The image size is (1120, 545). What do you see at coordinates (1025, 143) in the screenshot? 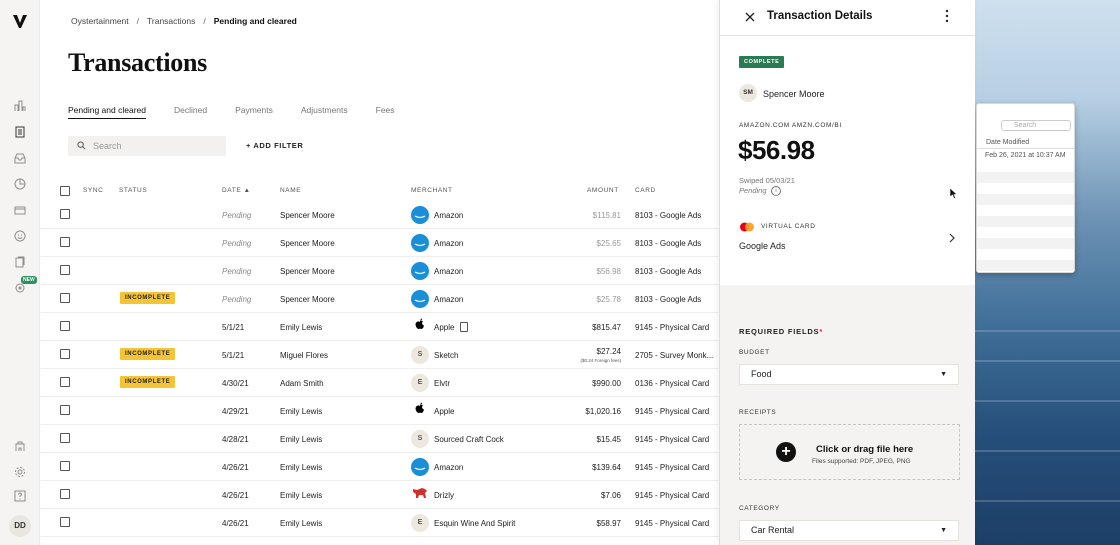
I see `finder-column-header: Date Modified` at bounding box center [1025, 143].